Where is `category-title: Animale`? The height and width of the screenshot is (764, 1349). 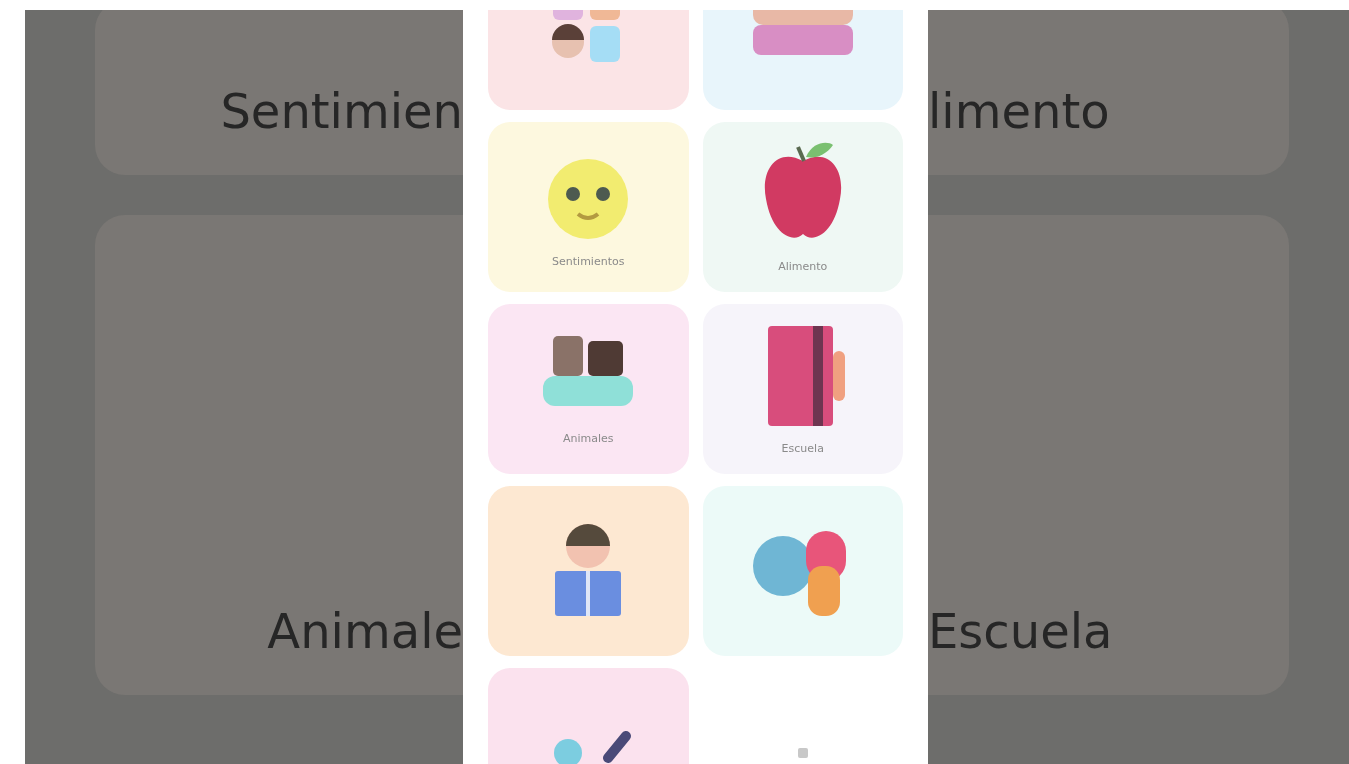
category-title: Animale is located at coordinates (365, 631).